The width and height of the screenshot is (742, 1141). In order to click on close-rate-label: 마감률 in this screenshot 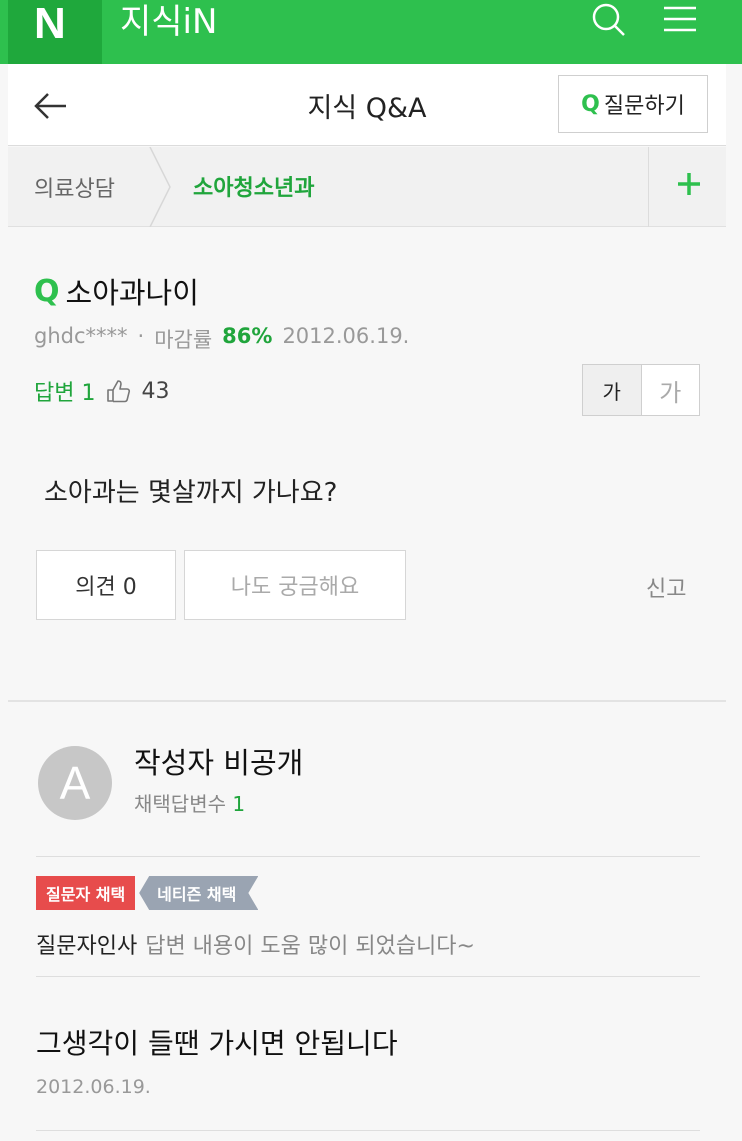, I will do `click(183, 340)`.